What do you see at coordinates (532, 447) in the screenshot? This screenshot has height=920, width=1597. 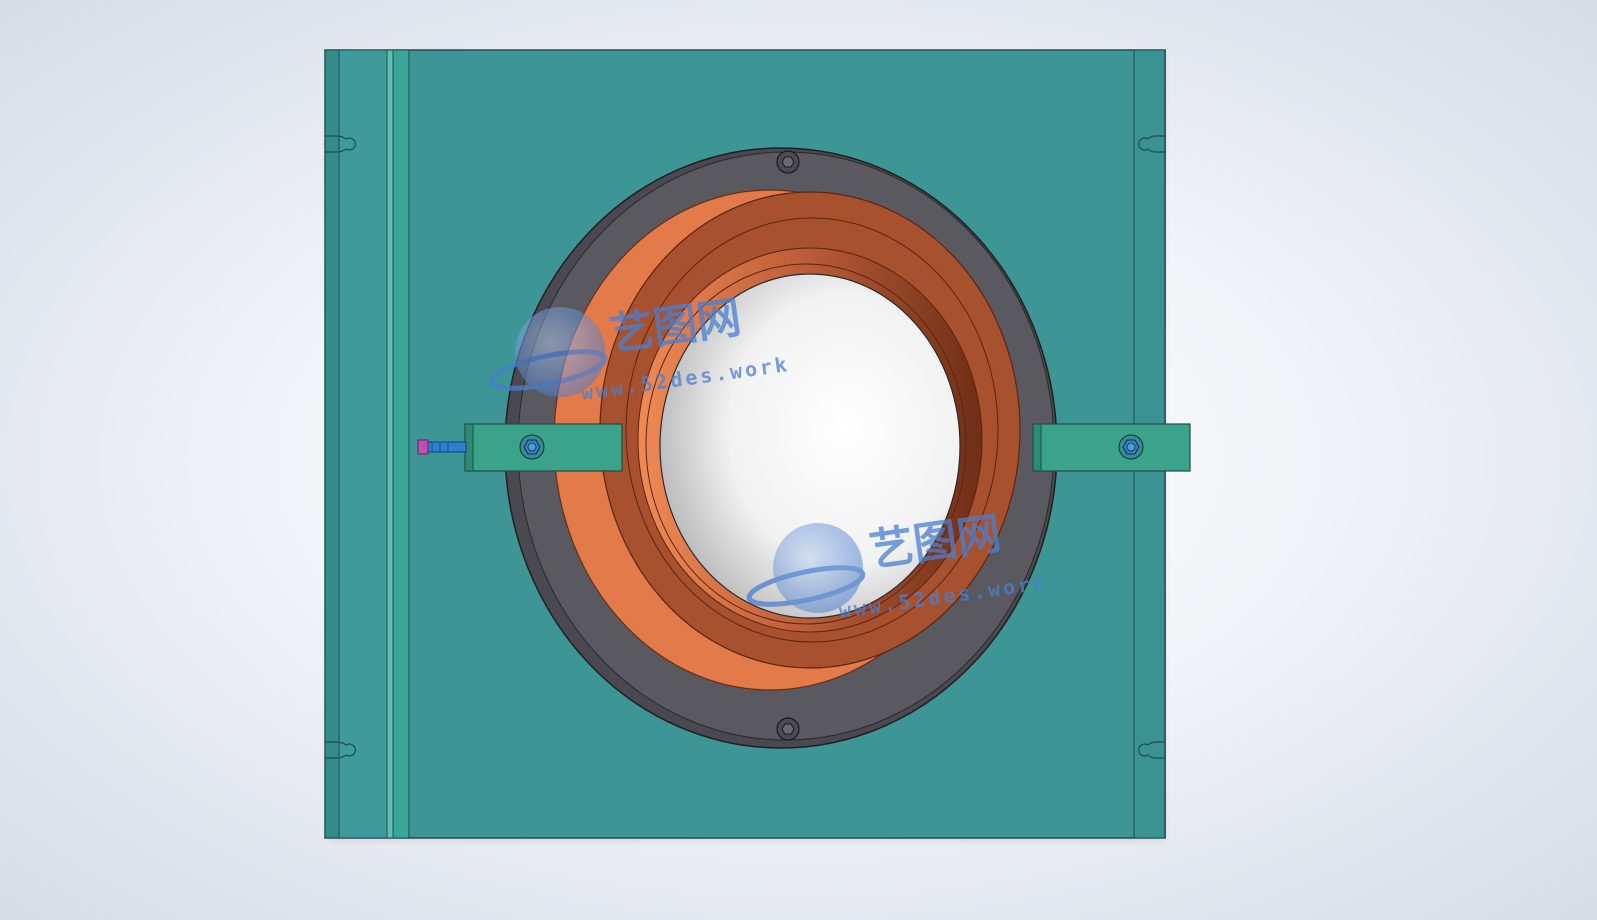 I see `bracket-nut-left` at bounding box center [532, 447].